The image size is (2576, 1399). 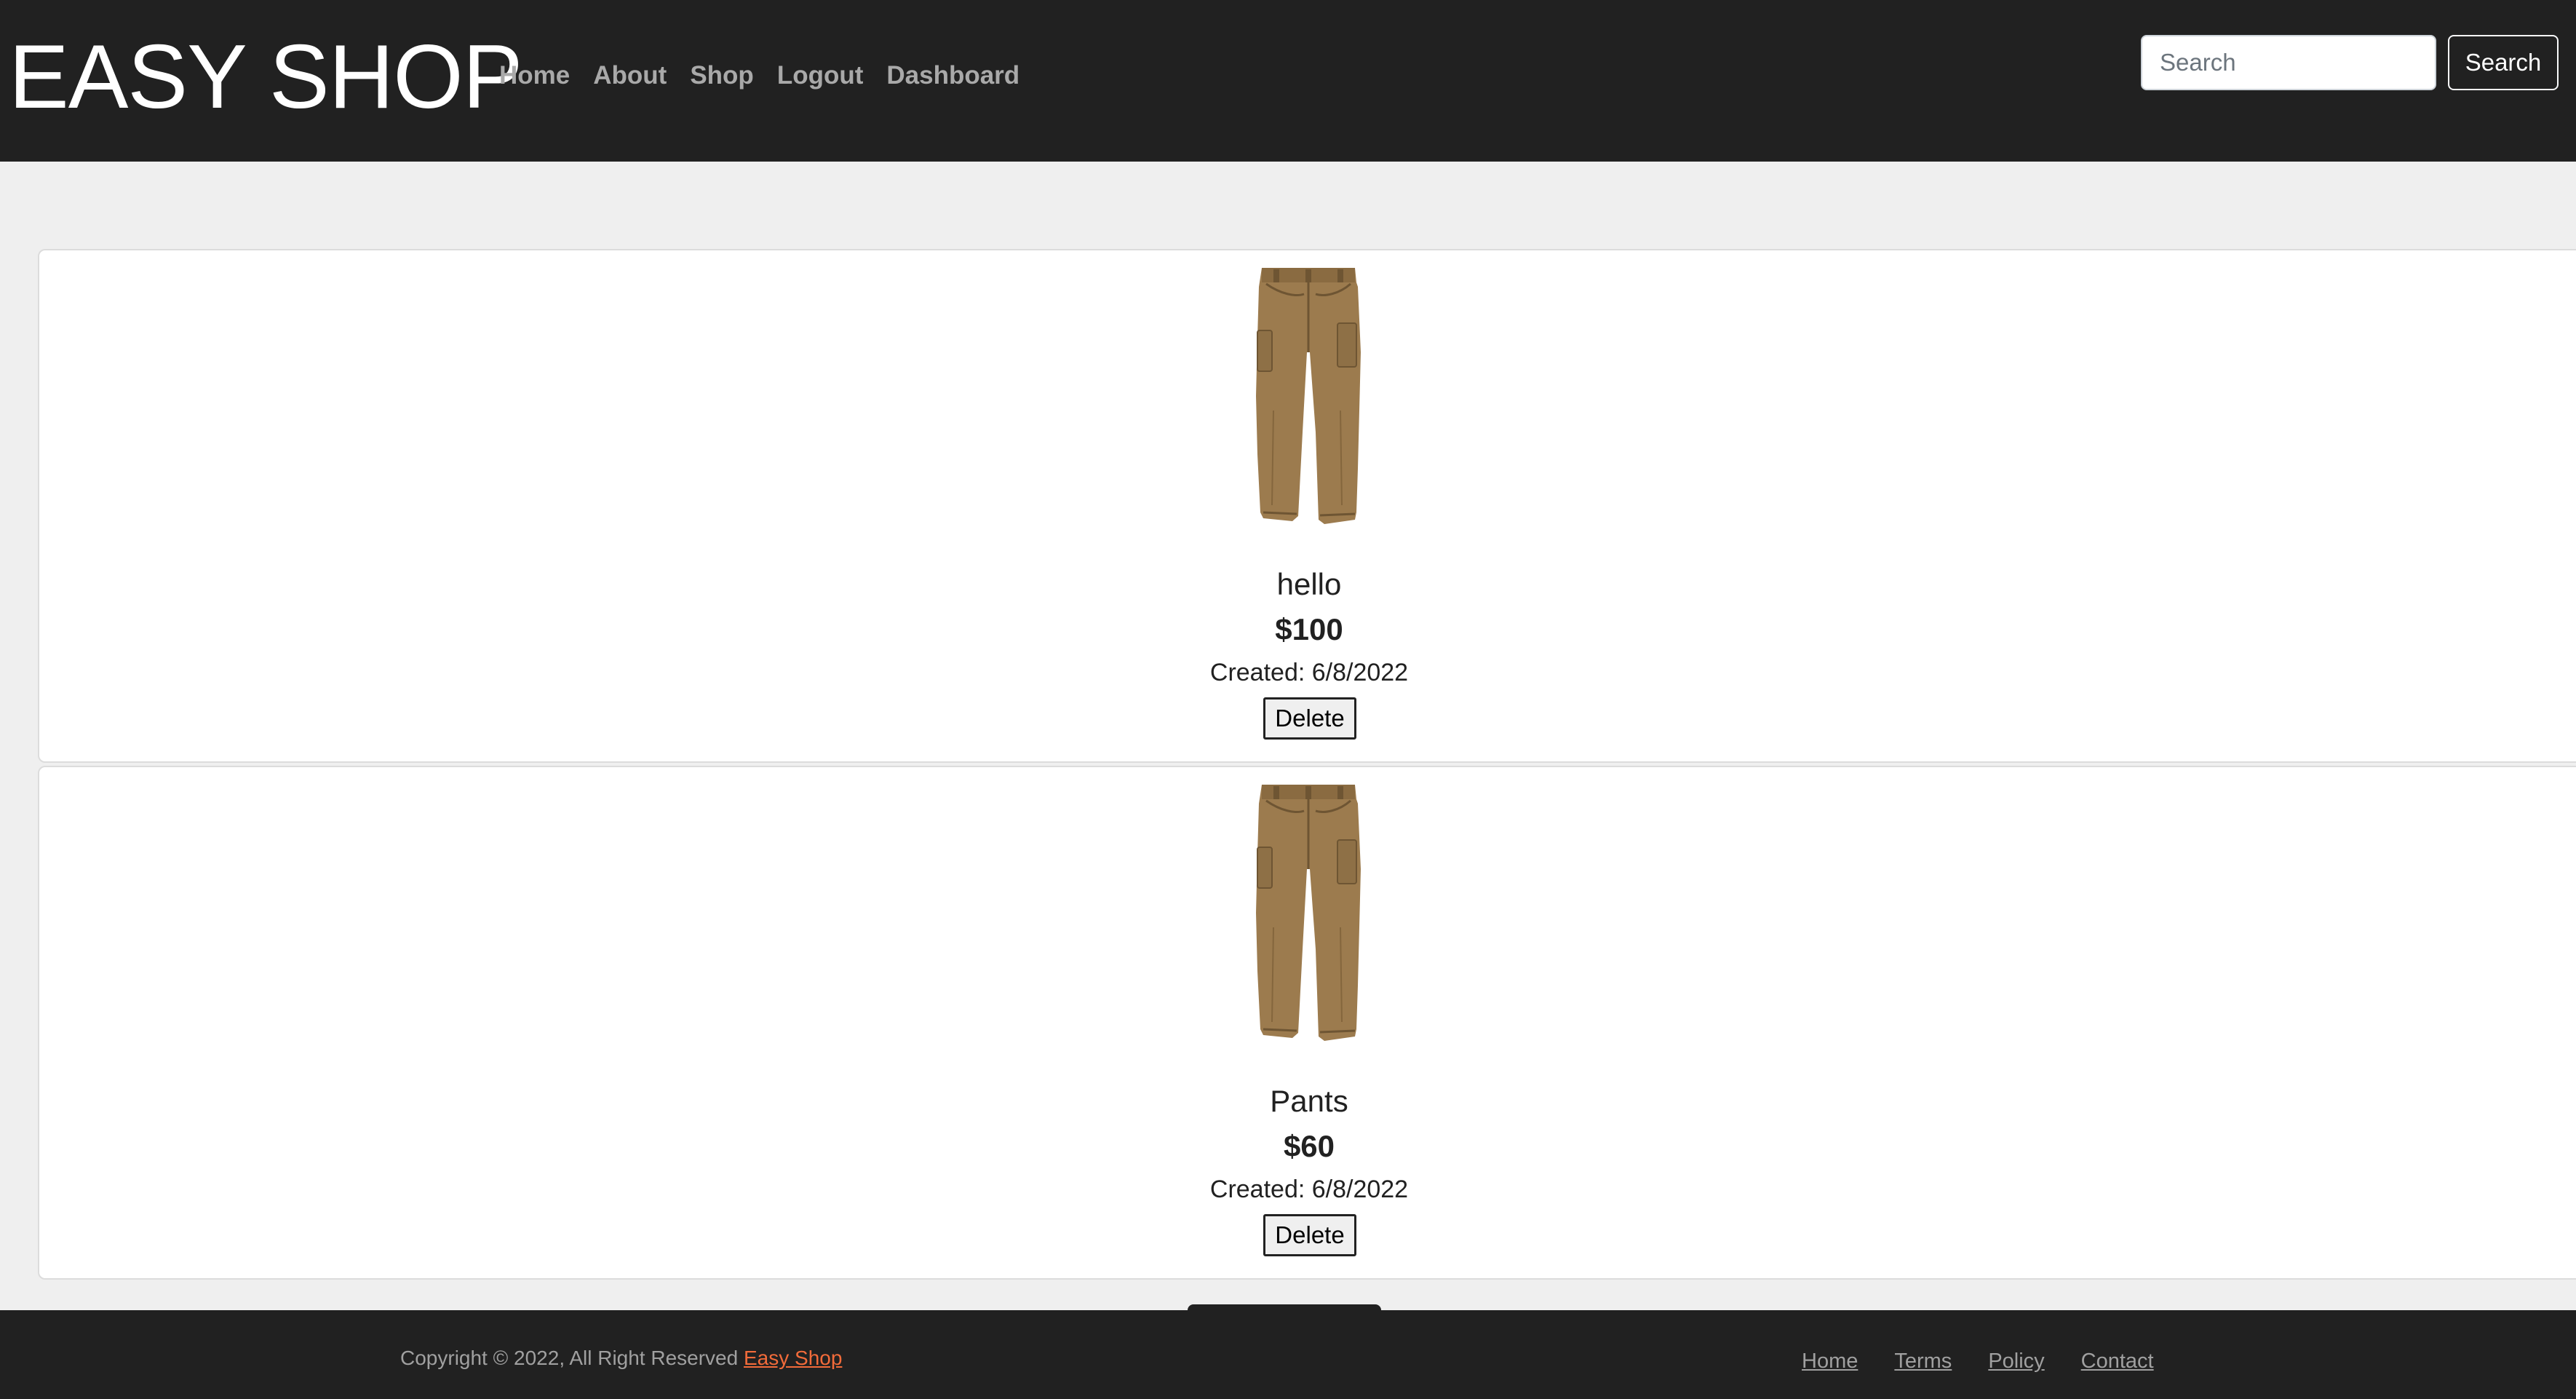 I want to click on product-name: Pants, so click(x=1309, y=1101).